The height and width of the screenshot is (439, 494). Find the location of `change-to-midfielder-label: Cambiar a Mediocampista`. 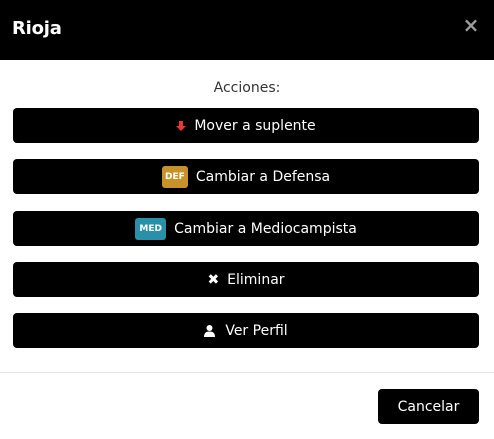

change-to-midfielder-label: Cambiar a Mediocampista is located at coordinates (265, 228).